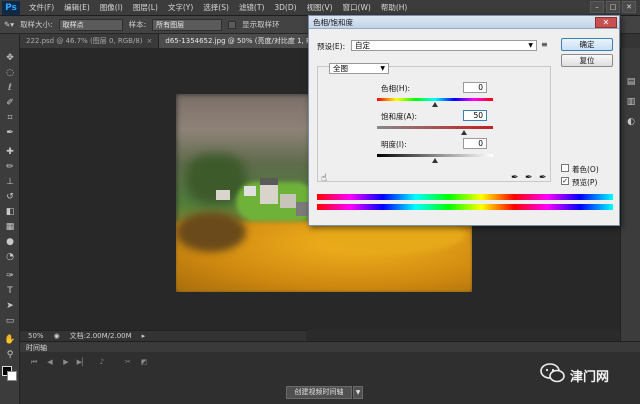 The width and height of the screenshot is (640, 404). Describe the element at coordinates (102, 362) in the screenshot. I see `audio-icon: ♪` at that location.